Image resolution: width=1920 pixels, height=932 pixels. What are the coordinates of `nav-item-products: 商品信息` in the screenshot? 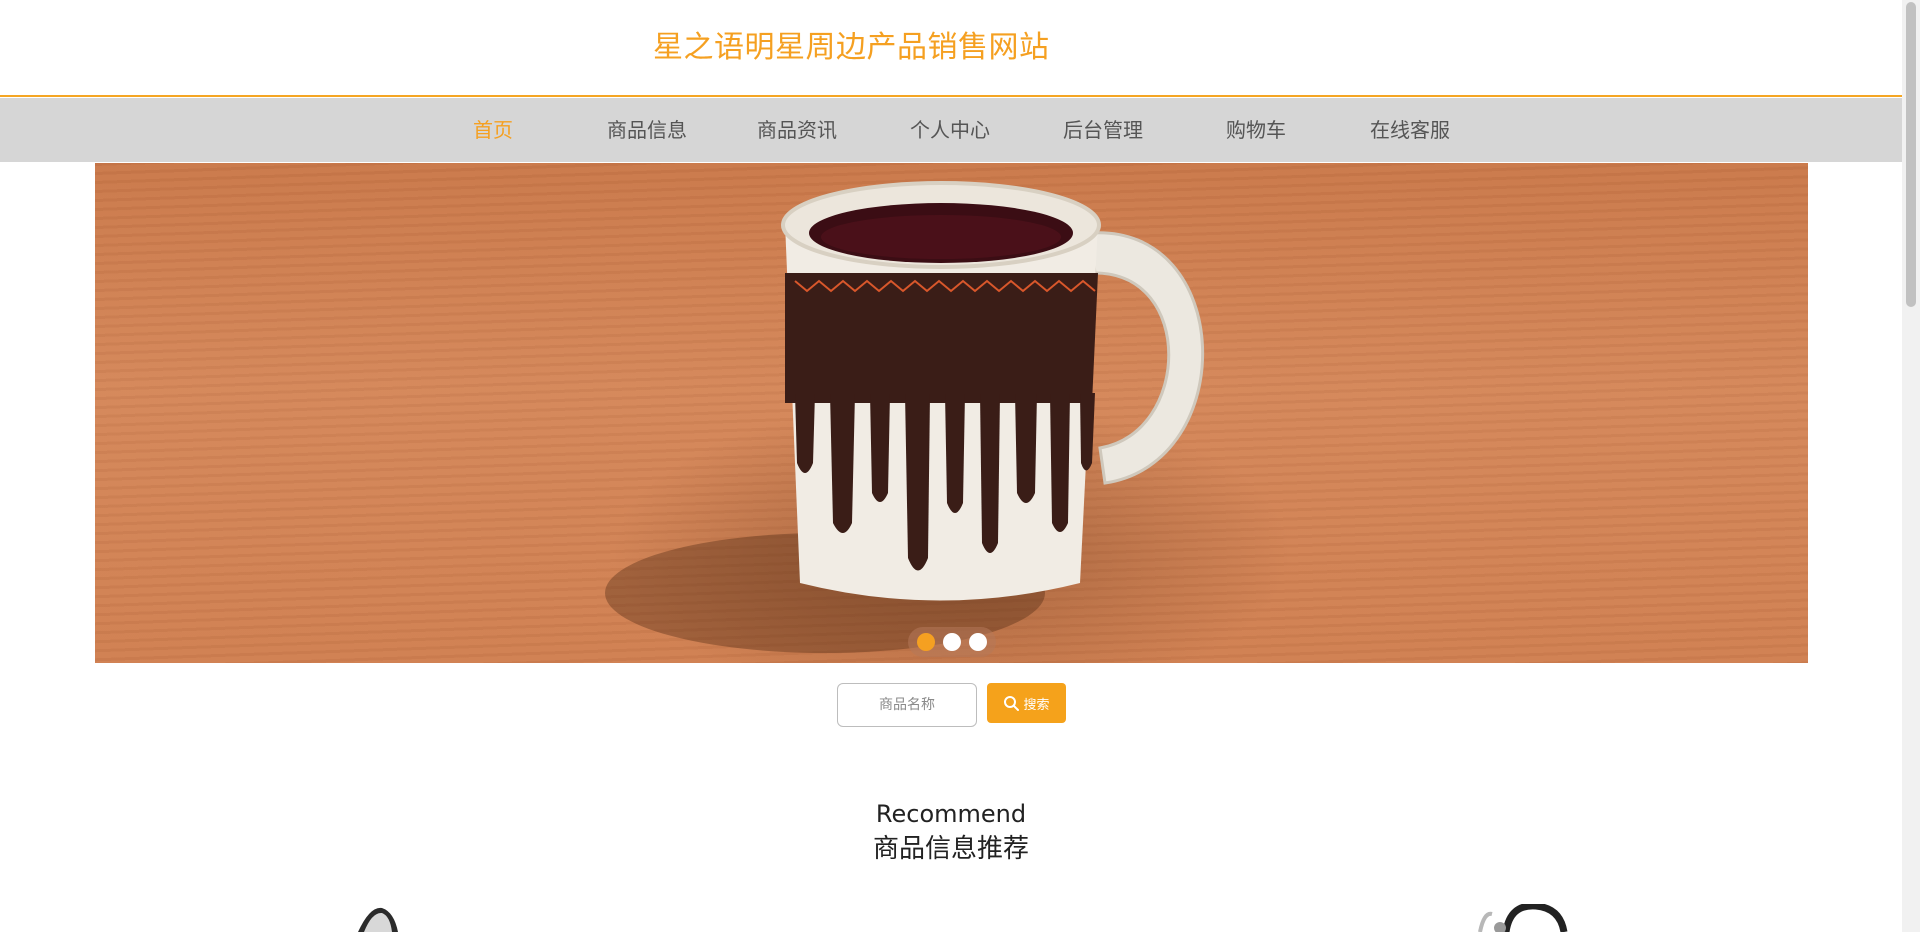 It's located at (647, 130).